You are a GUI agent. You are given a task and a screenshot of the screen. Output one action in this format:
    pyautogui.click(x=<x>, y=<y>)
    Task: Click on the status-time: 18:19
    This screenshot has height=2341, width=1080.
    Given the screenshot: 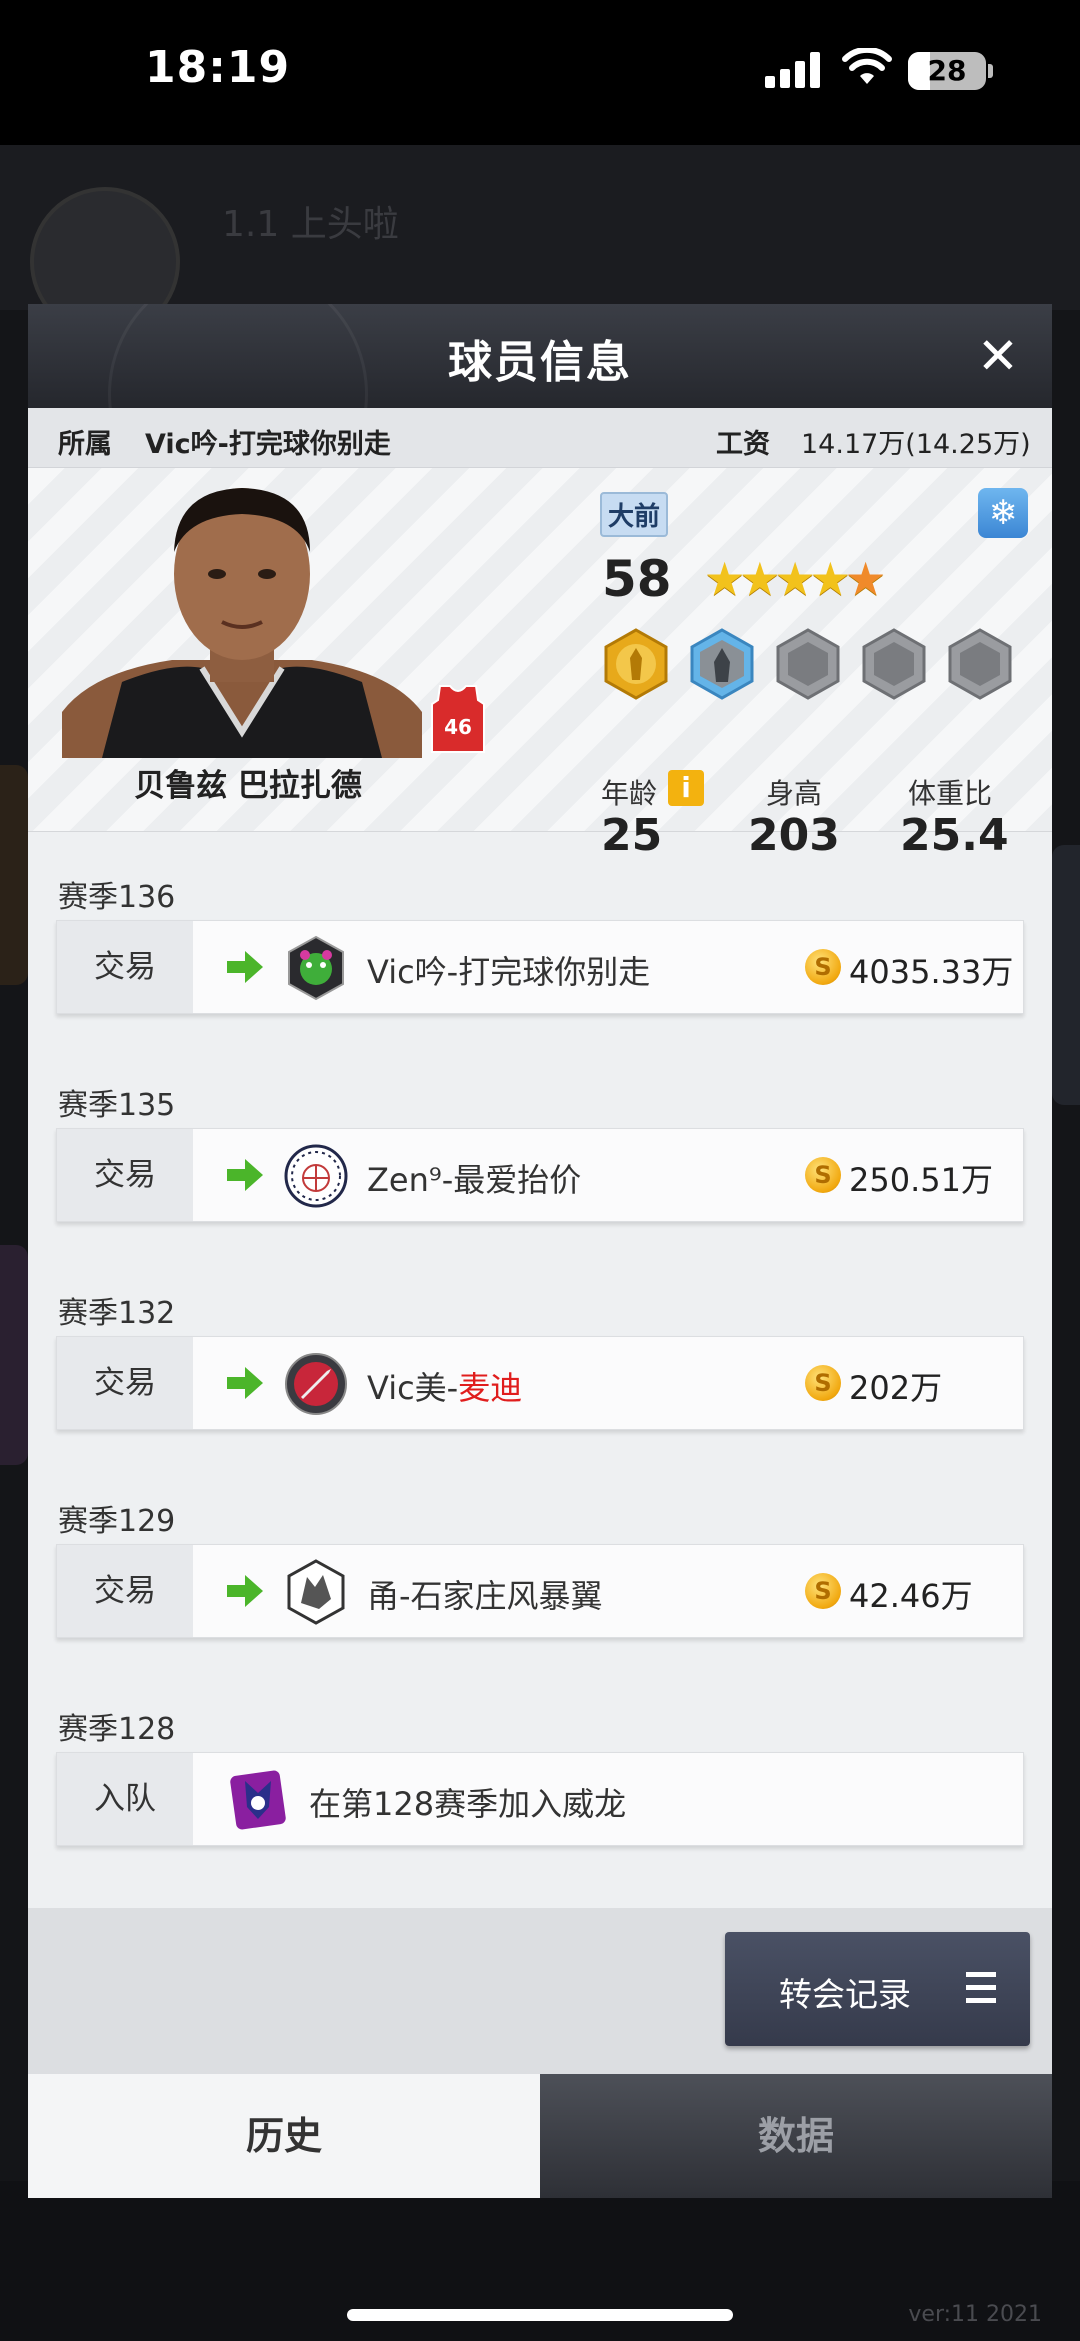 What is the action you would take?
    pyautogui.click(x=218, y=67)
    